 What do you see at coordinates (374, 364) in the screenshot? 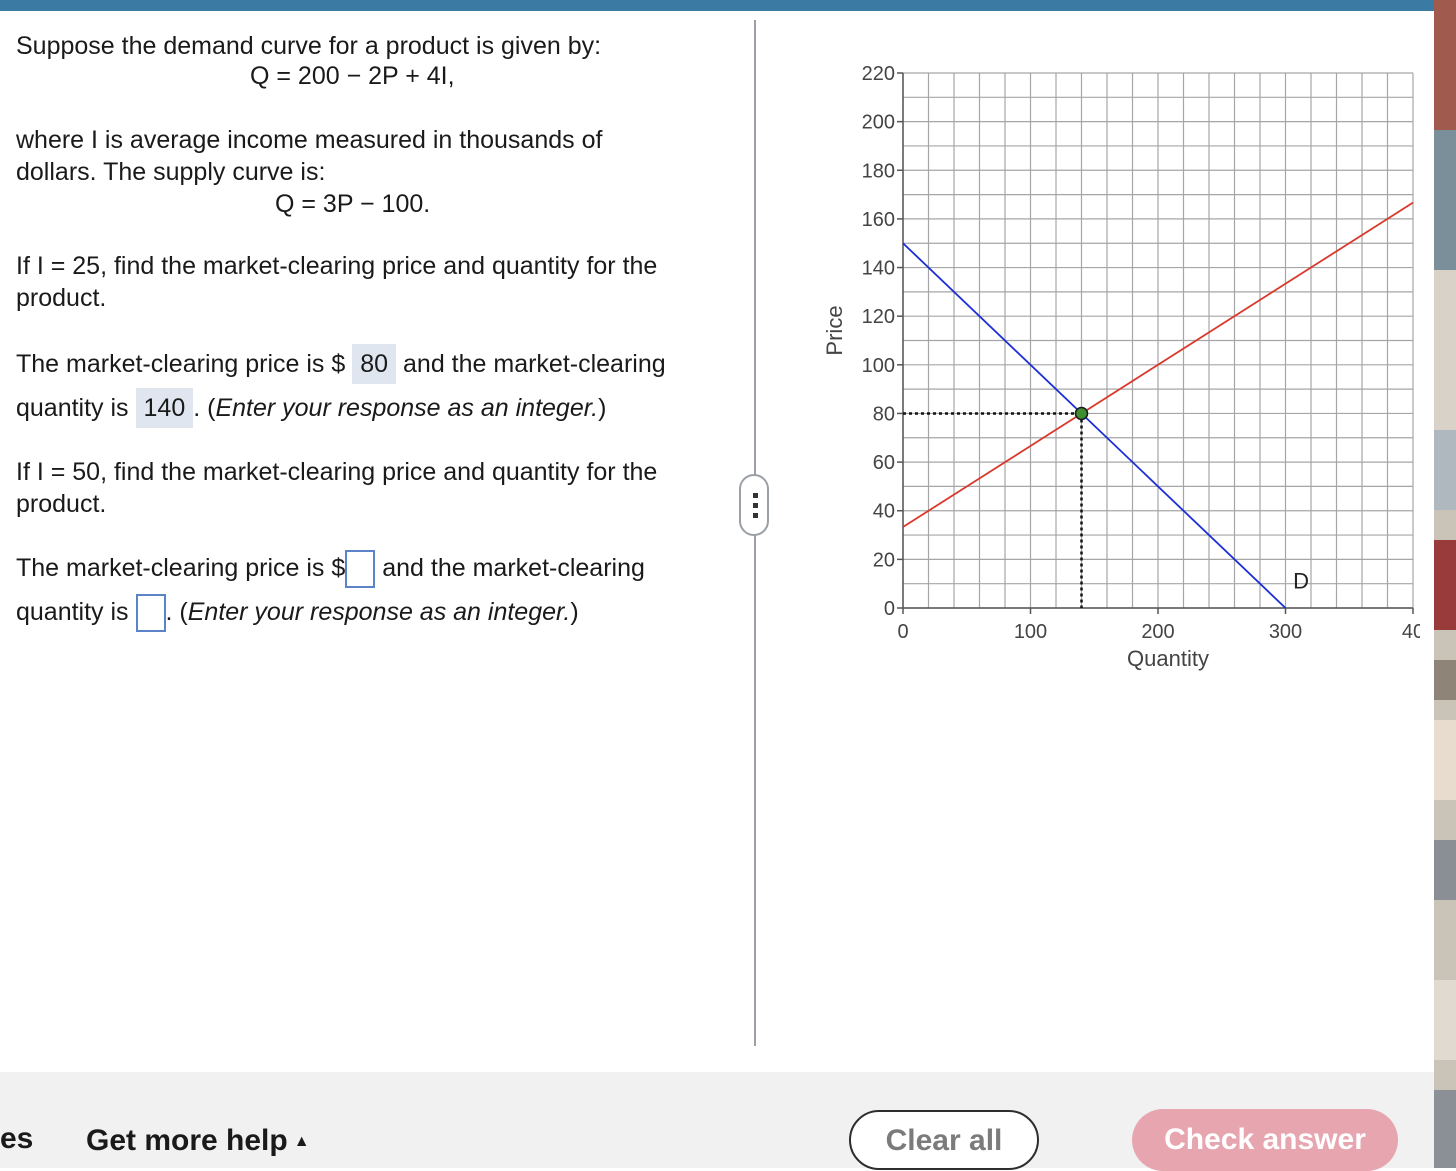
I see `part1-price-answer: 80` at bounding box center [374, 364].